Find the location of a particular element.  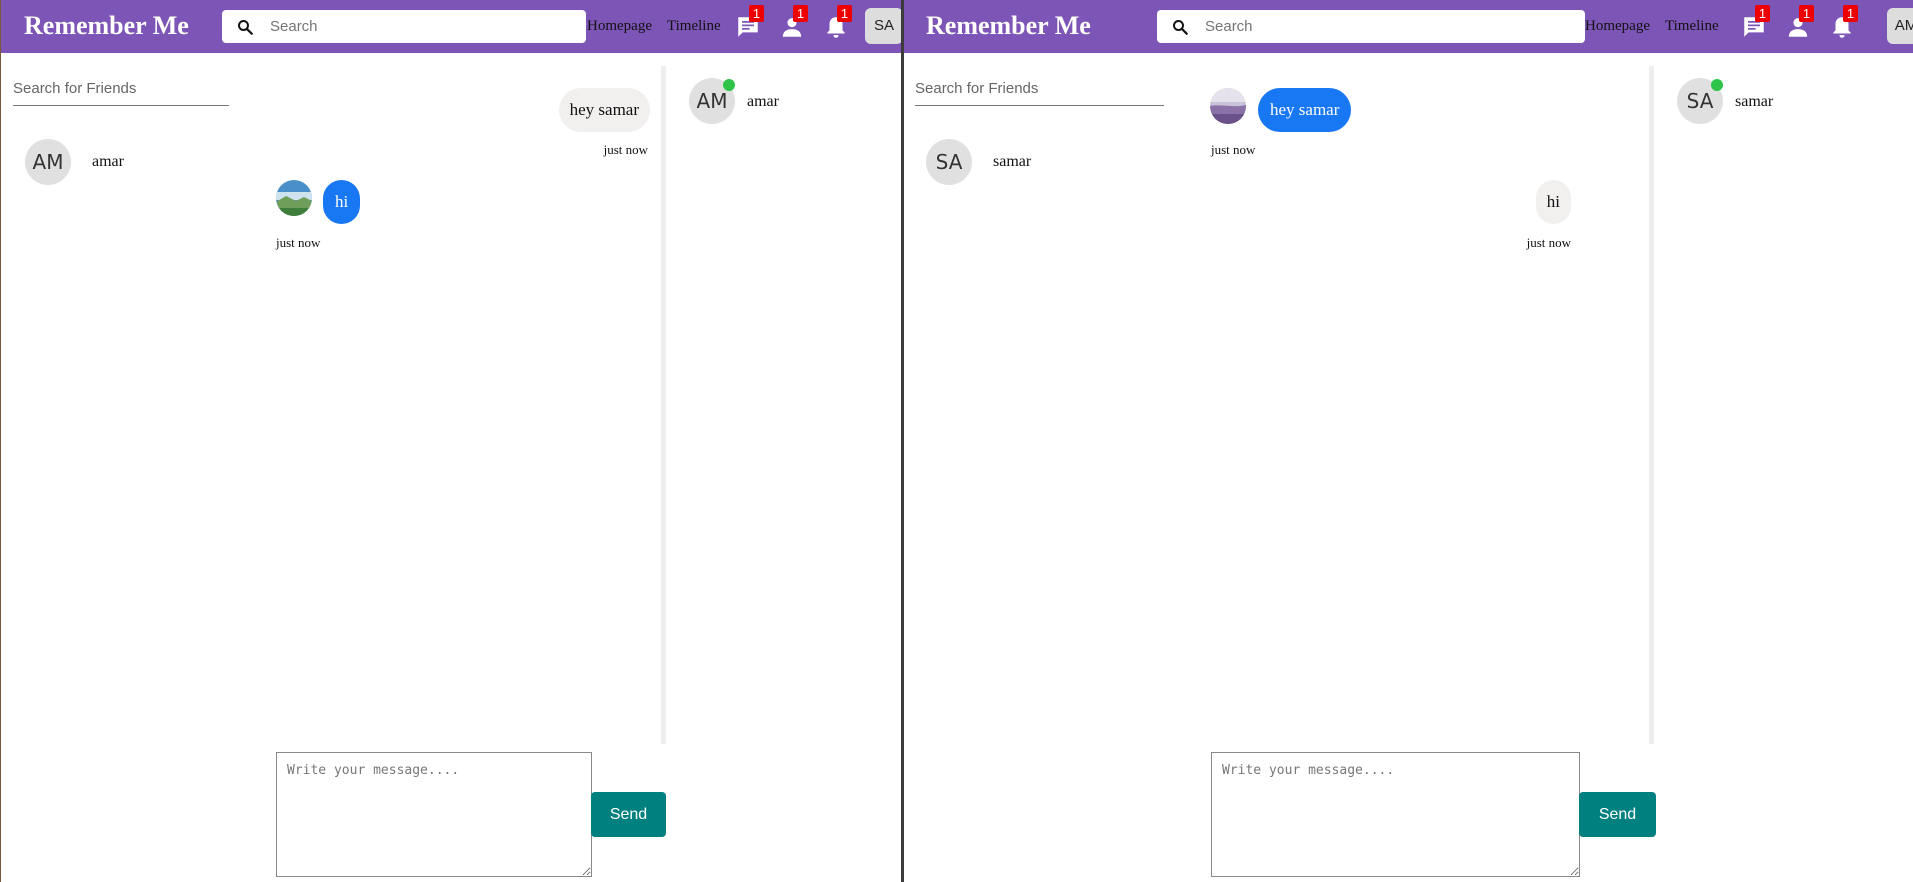

friend-name: samar is located at coordinates (1012, 161).